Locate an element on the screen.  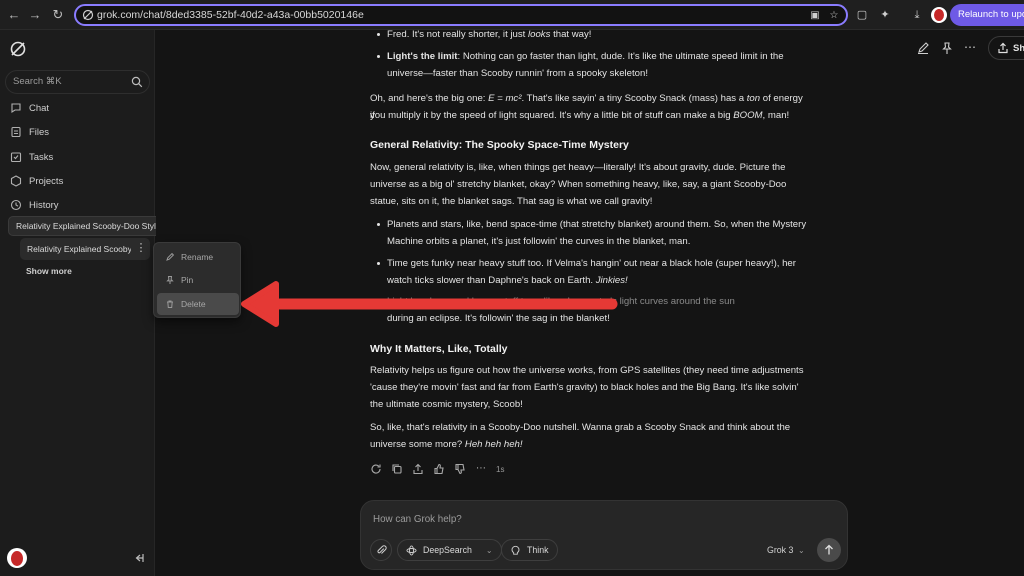
arrow-up-icon is located at coordinates (829, 549).